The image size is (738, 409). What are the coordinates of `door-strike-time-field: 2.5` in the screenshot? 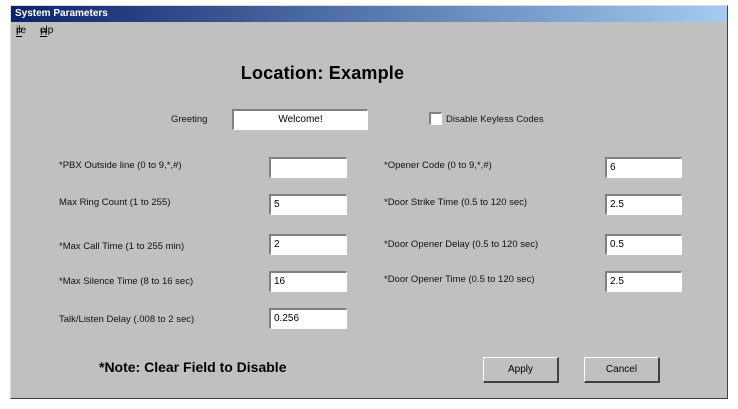 It's located at (643, 204).